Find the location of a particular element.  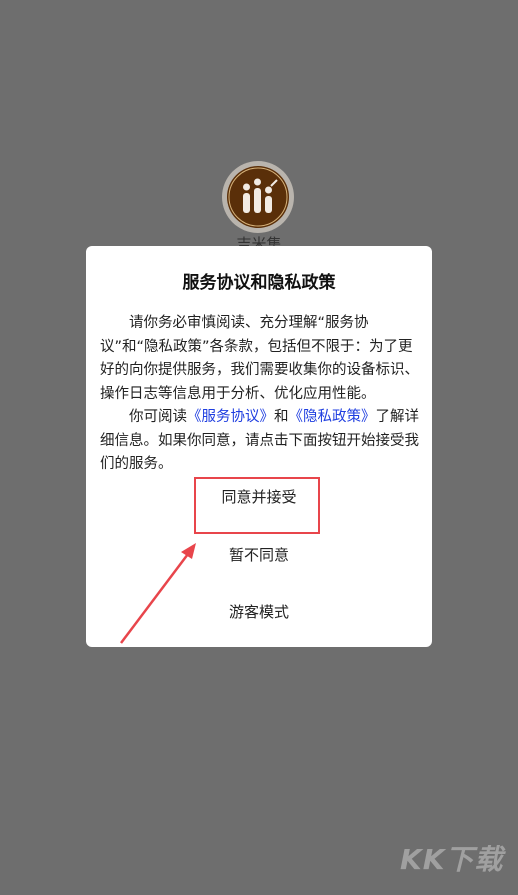

app-name: 吉米集 is located at coordinates (259, 241).